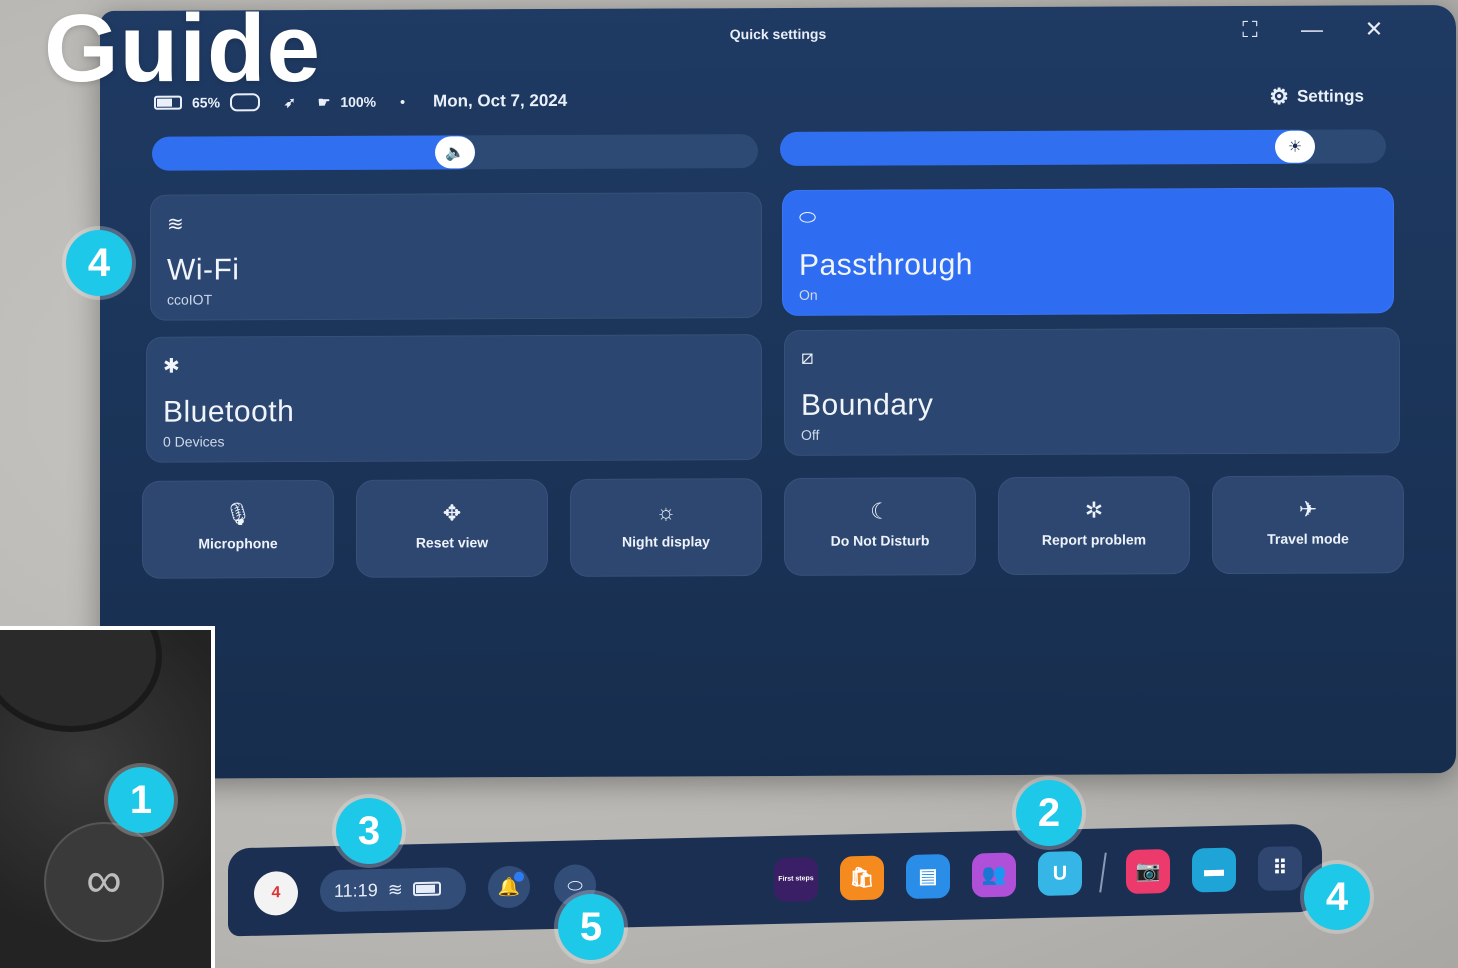  I want to click on bluetooth-icon: ✱, so click(171, 366).